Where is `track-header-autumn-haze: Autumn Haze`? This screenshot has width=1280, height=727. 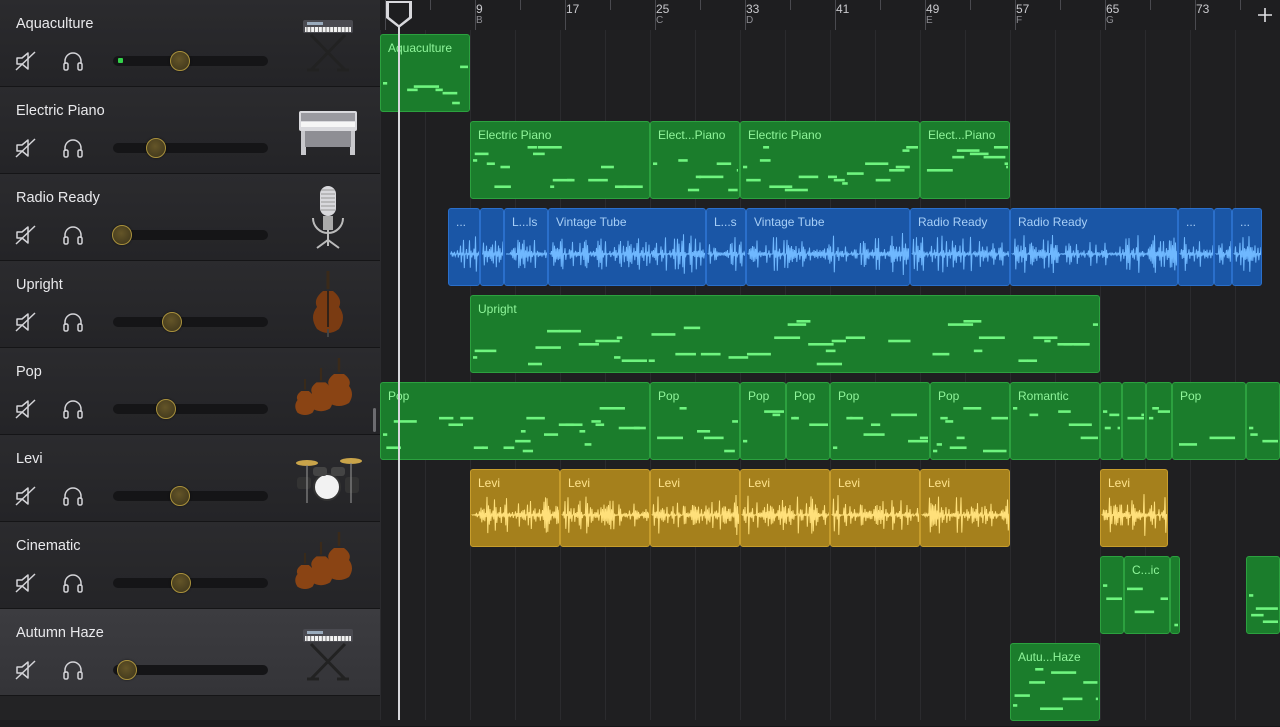 track-header-autumn-haze: Autumn Haze is located at coordinates (190, 652).